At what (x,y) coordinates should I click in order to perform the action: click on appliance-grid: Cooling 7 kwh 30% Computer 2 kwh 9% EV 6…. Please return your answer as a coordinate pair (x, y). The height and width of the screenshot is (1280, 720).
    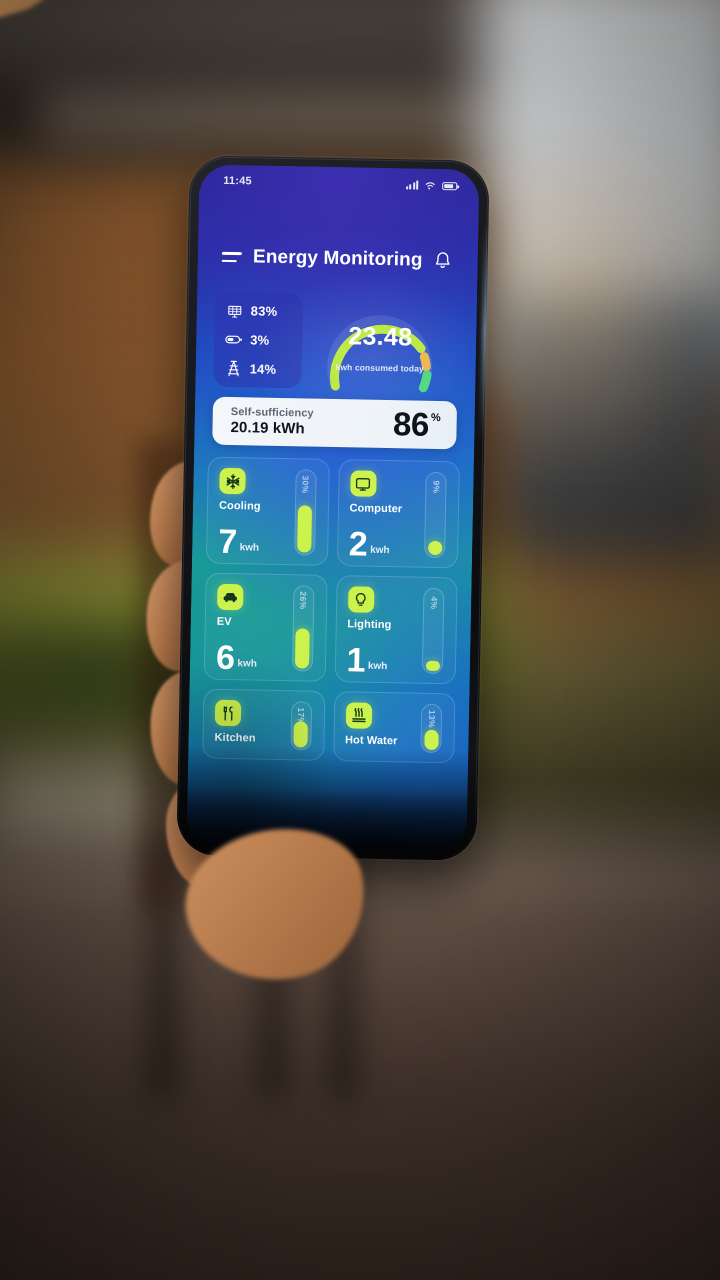
    Looking at the image, I should click on (331, 610).